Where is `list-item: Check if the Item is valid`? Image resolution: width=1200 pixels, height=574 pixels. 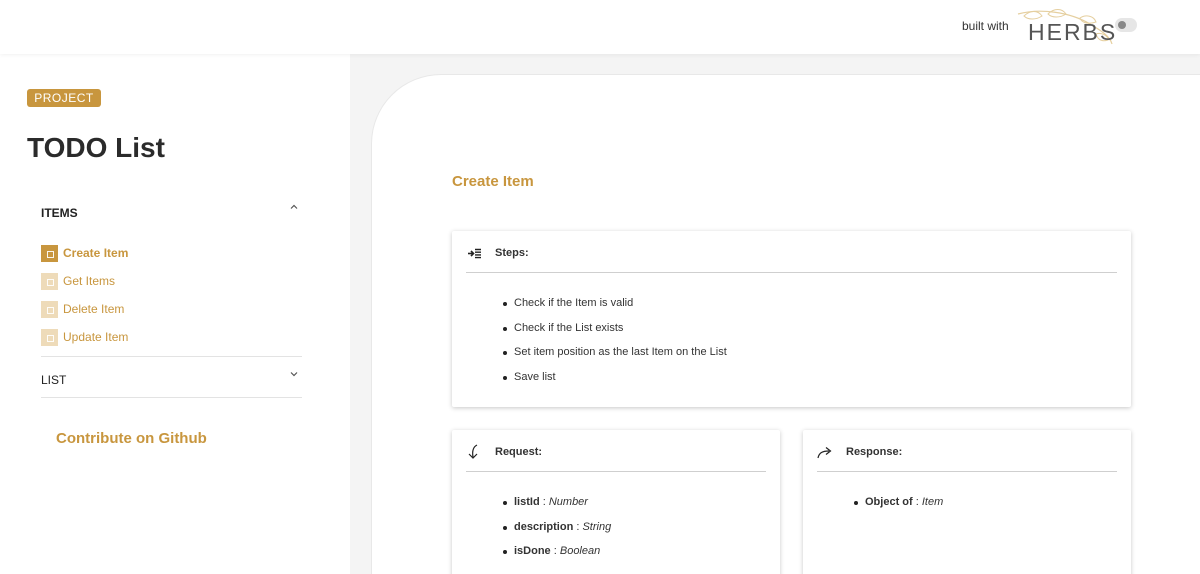
list-item: Check if the Item is valid is located at coordinates (615, 309).